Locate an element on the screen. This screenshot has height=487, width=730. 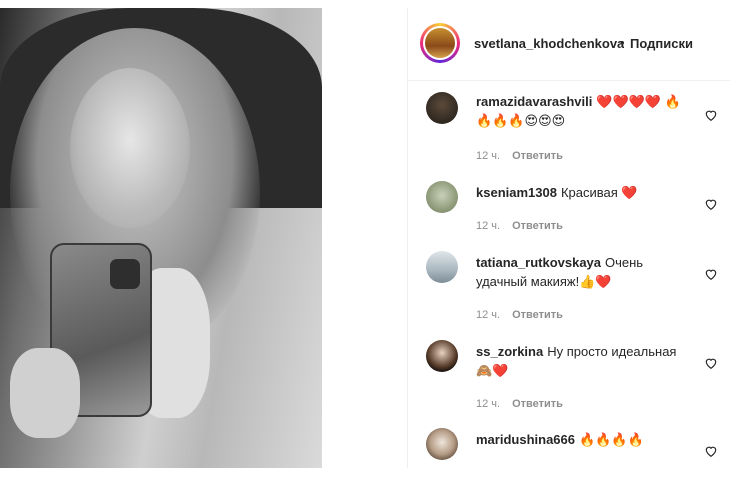
comment-body: maridushina666 🔥🔥🔥🔥 is located at coordinates (586, 439).